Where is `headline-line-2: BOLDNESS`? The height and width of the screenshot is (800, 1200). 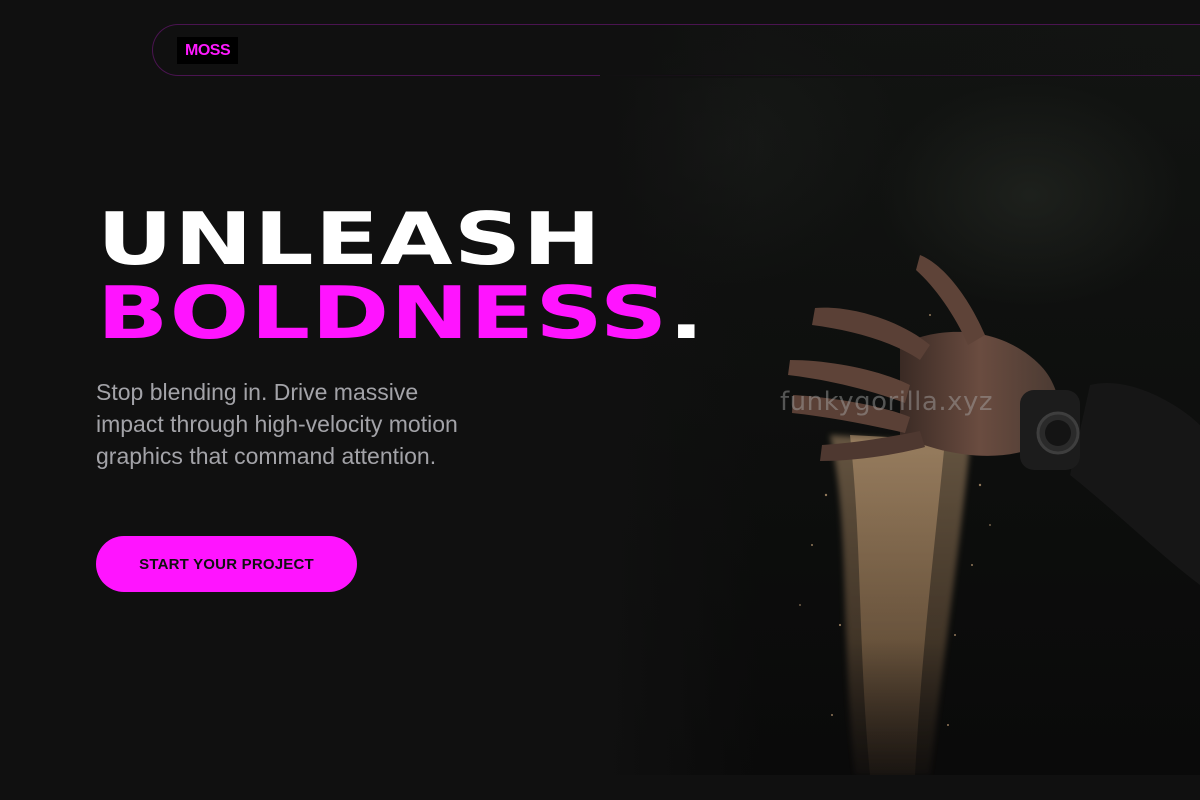 headline-line-2: BOLDNESS is located at coordinates (383, 313).